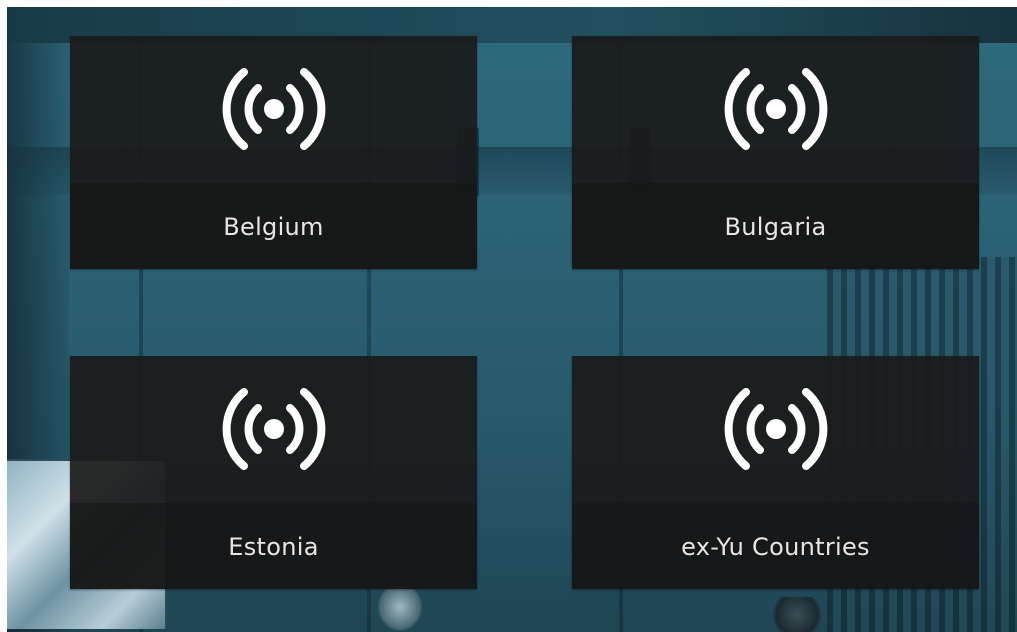 Image resolution: width=1017 pixels, height=632 pixels. I want to click on tile-label: ex-Yu Countries, so click(775, 547).